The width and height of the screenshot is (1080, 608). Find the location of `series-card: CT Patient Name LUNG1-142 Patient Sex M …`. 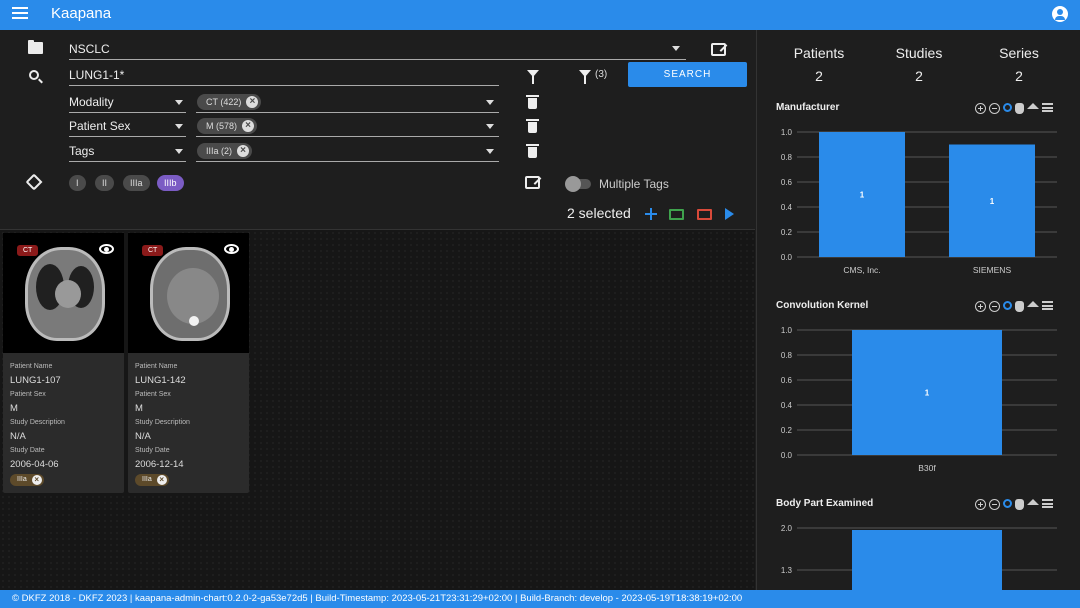

series-card: CT Patient Name LUNG1-142 Patient Sex M … is located at coordinates (188, 363).